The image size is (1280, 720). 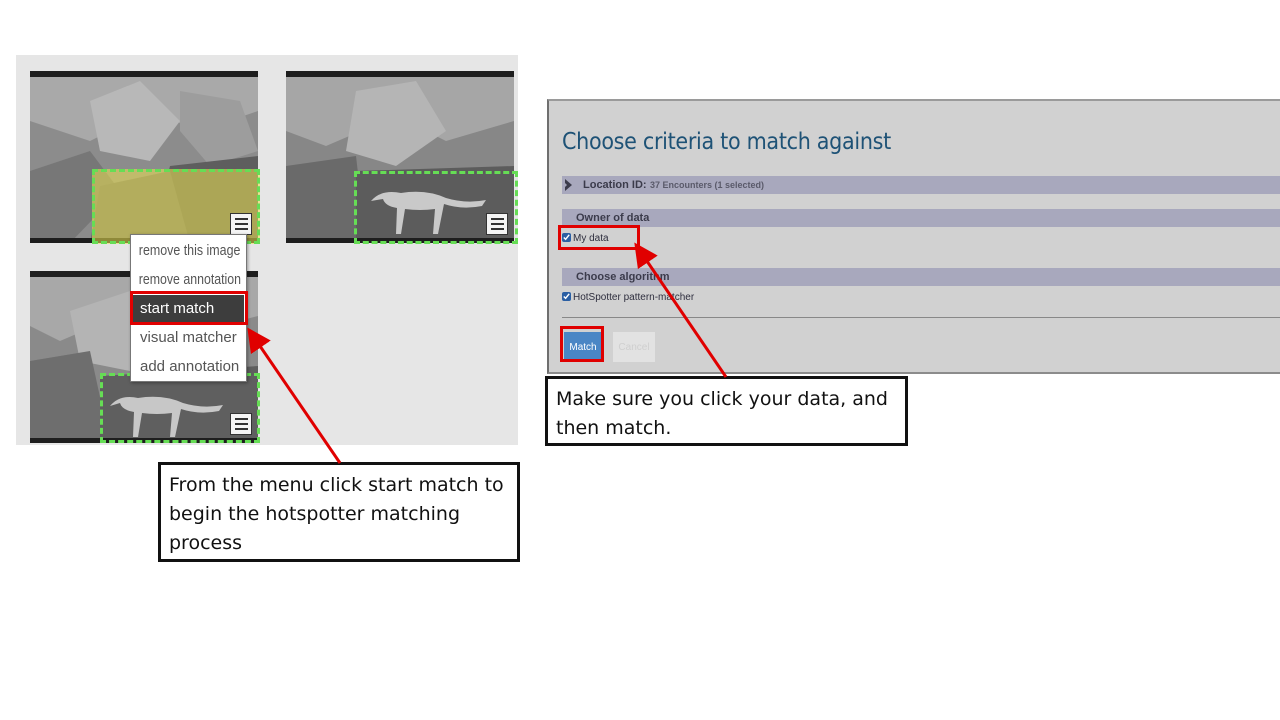 I want to click on menu-item-remove-image: remove this image, so click(x=187, y=250).